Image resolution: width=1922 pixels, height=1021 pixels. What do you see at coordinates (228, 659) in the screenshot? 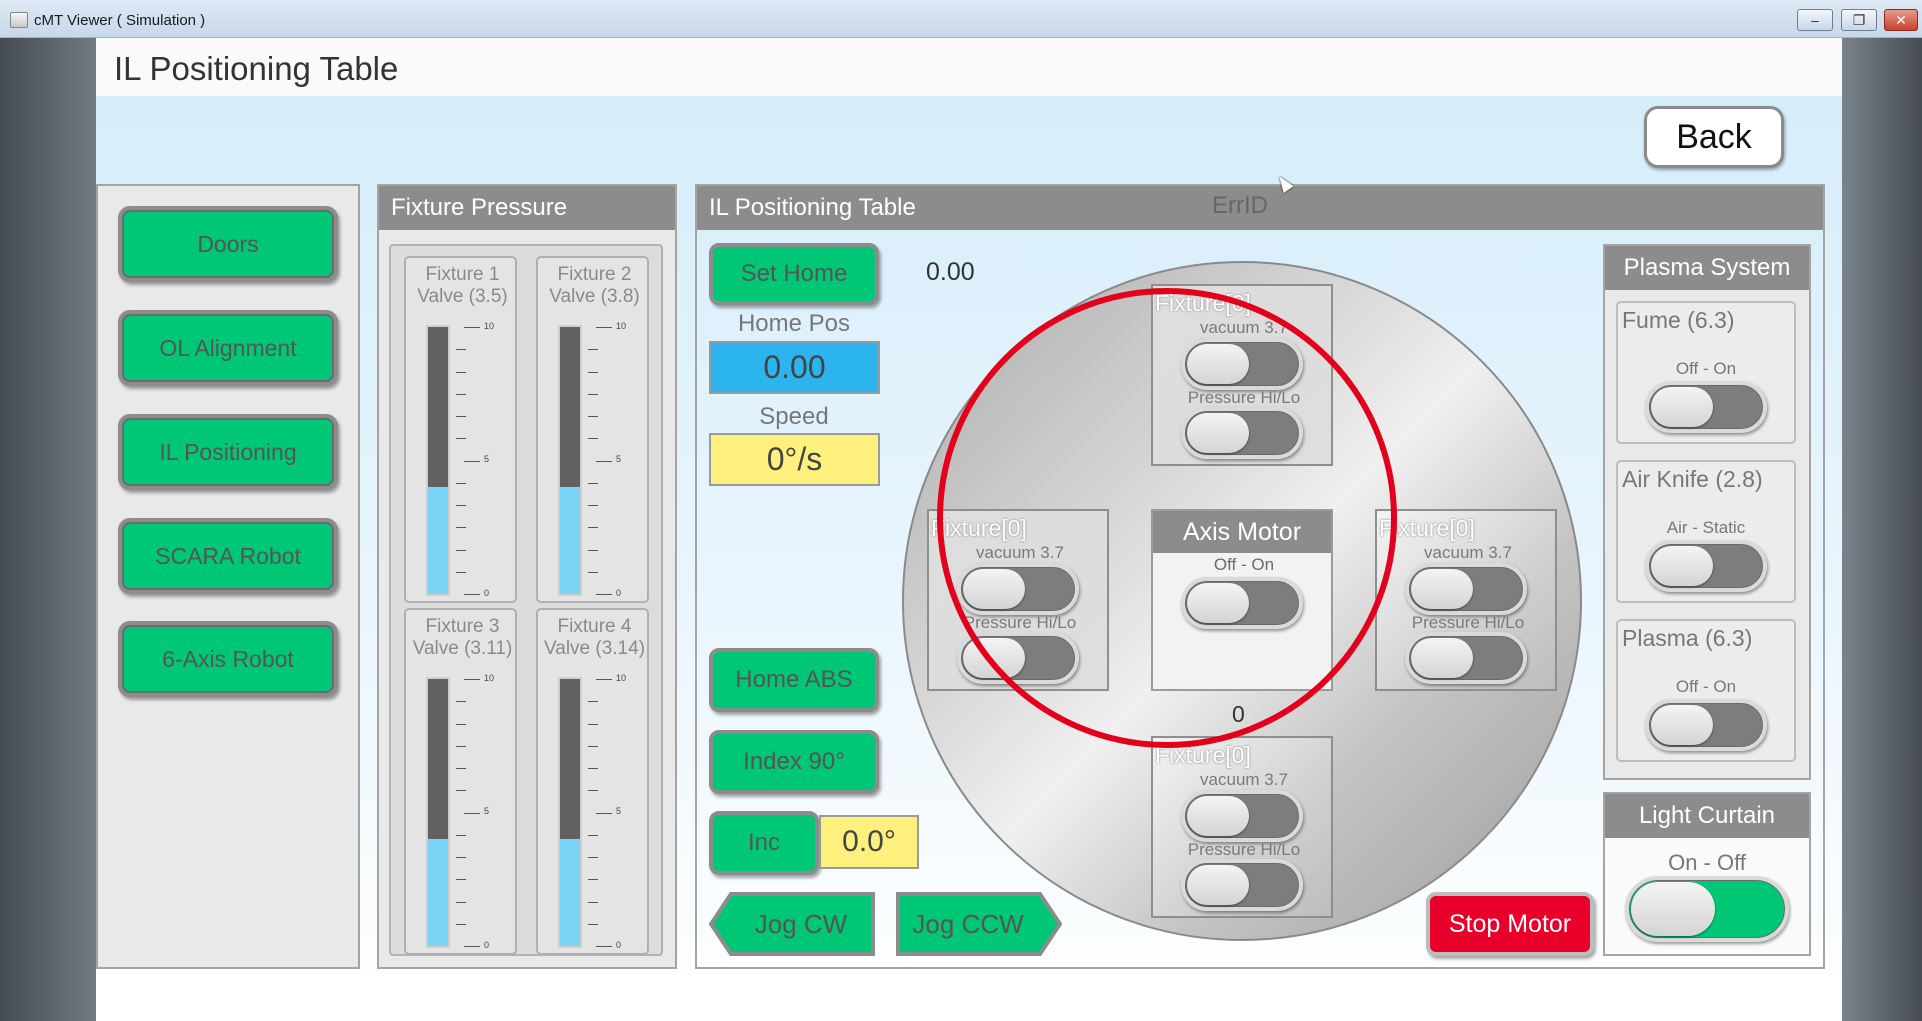
I see `nav-6-axis-robot-button: 6-Axis Robot` at bounding box center [228, 659].